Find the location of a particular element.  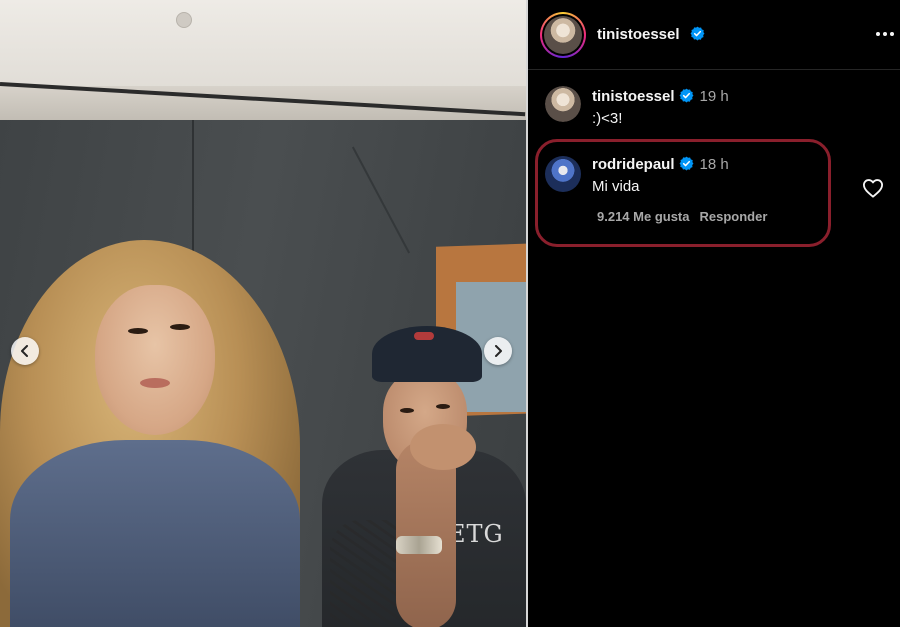

photo-woman-face is located at coordinates (155, 360).